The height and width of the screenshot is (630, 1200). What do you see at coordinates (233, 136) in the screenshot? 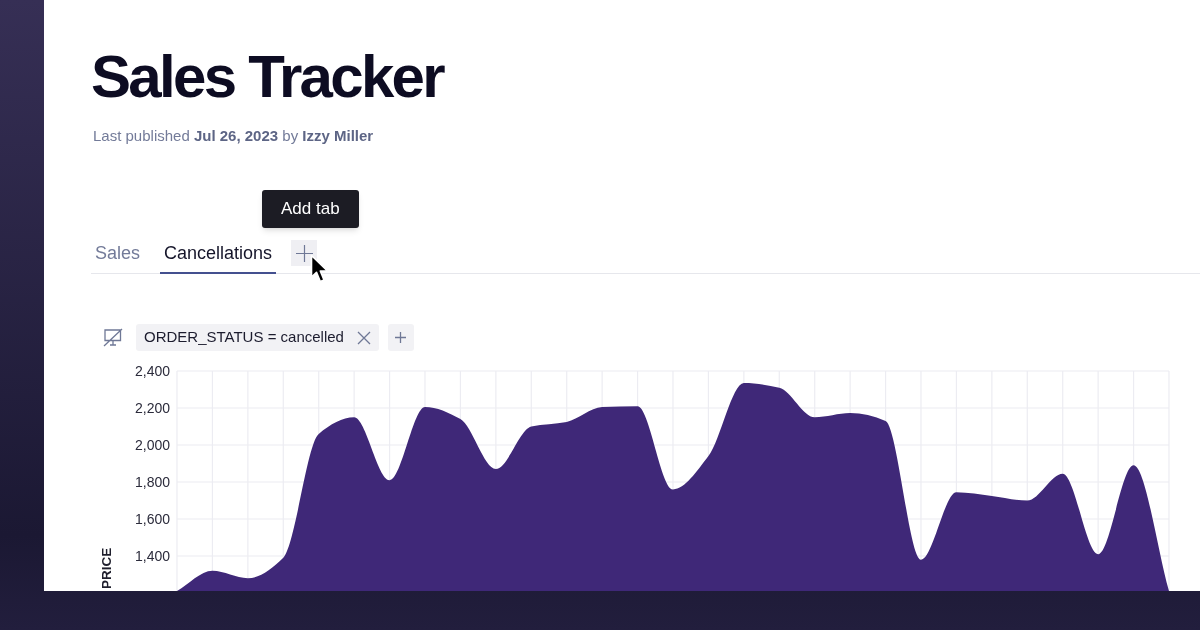
I see `published-byline: Last published Jul 26, 2023 by Izzy Miller` at bounding box center [233, 136].